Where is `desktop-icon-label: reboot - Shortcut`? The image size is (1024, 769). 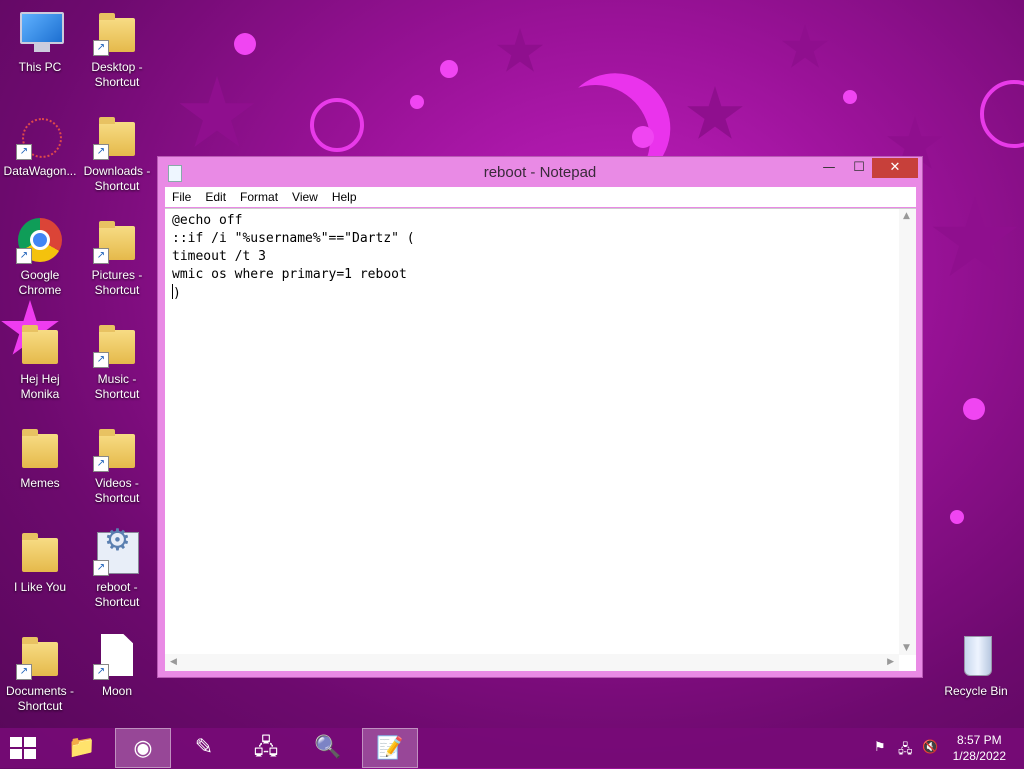 desktop-icon-label: reboot - Shortcut is located at coordinates (117, 594).